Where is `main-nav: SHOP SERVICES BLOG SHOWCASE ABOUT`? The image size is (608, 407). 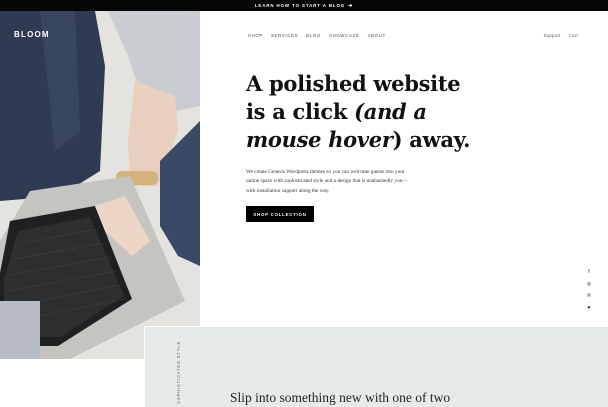
main-nav: SHOP SERVICES BLOG SHOWCASE ABOUT is located at coordinates (317, 35).